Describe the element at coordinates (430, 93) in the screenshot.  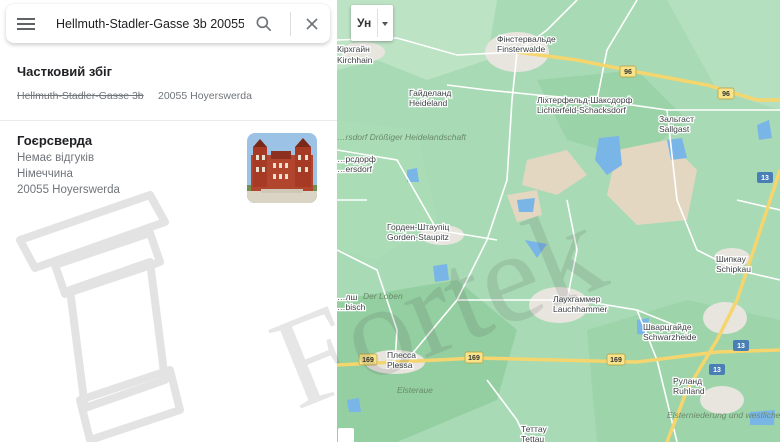
I see `place-label: Гайделанд` at that location.